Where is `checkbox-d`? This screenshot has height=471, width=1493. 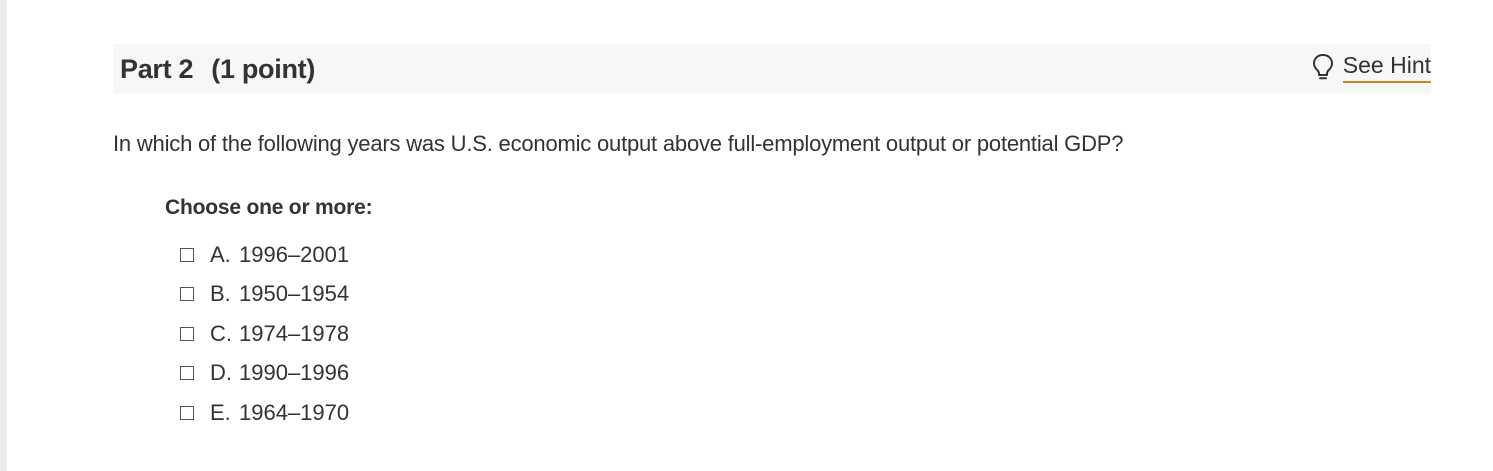 checkbox-d is located at coordinates (187, 373).